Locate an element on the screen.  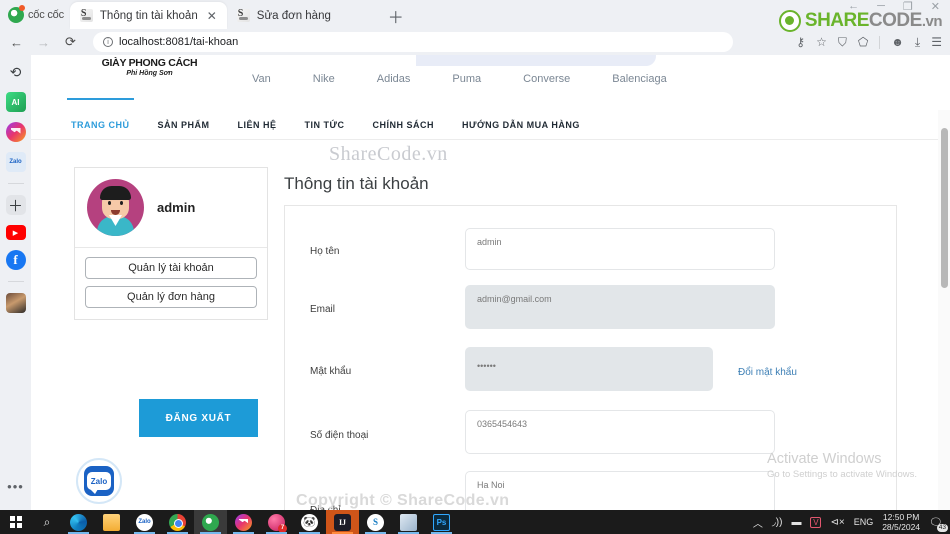
battery-icon: ▬ is located at coordinates (796, 522).